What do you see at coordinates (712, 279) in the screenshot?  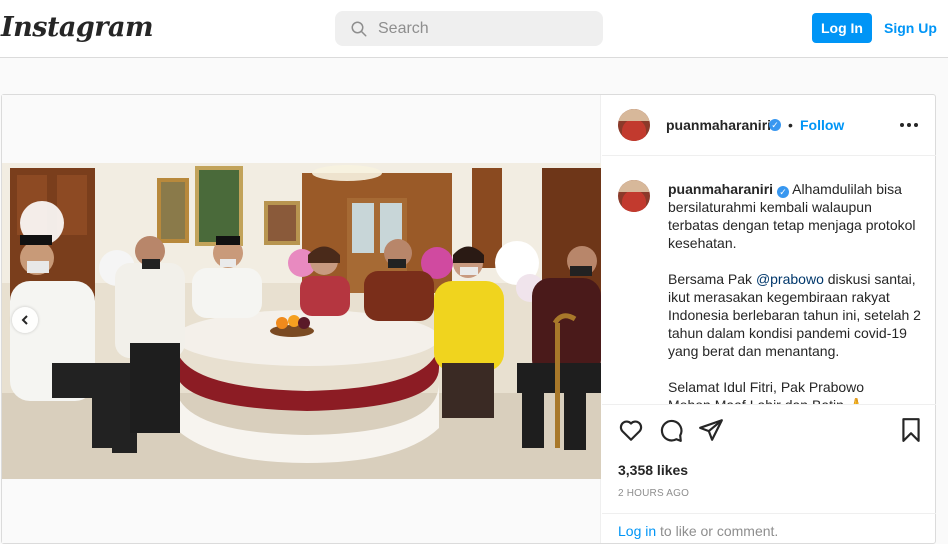 I see `caption-para2-prefix: Bersama Pak` at bounding box center [712, 279].